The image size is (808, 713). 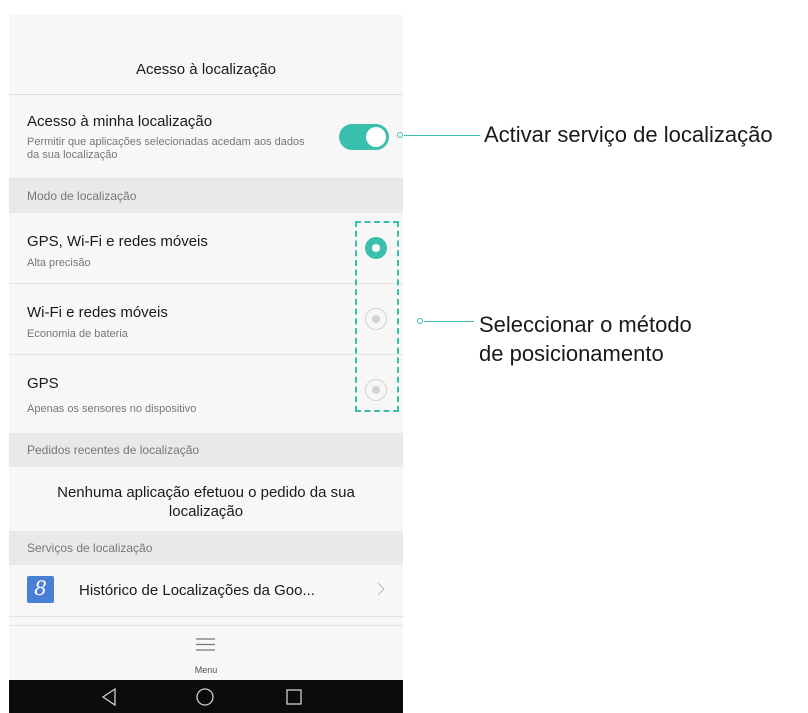 What do you see at coordinates (376, 137) in the screenshot?
I see `switch-knob` at bounding box center [376, 137].